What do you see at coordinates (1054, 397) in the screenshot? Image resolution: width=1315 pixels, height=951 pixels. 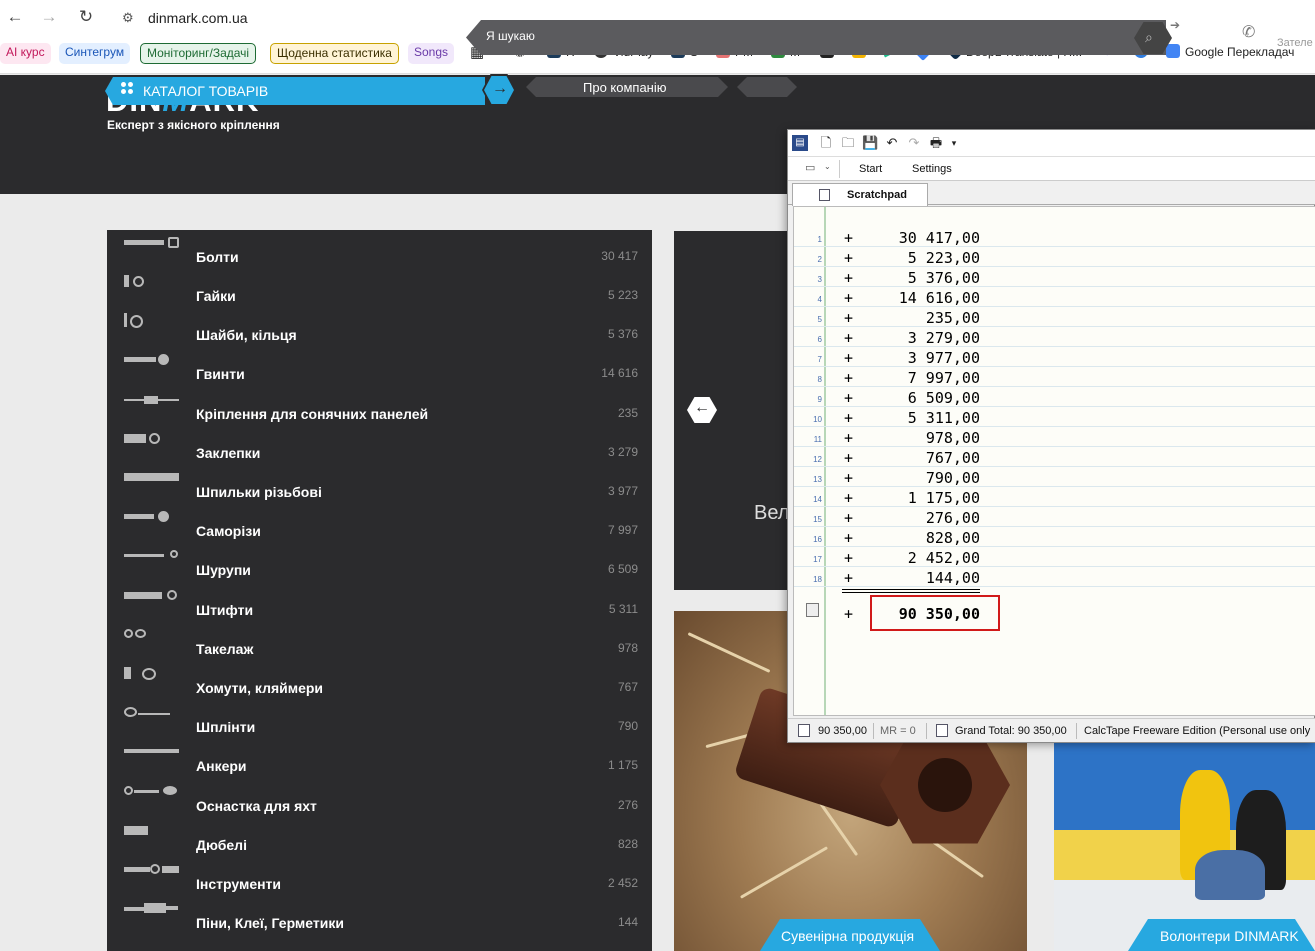 I see `tape-line: 9 +6 509,00` at bounding box center [1054, 397].